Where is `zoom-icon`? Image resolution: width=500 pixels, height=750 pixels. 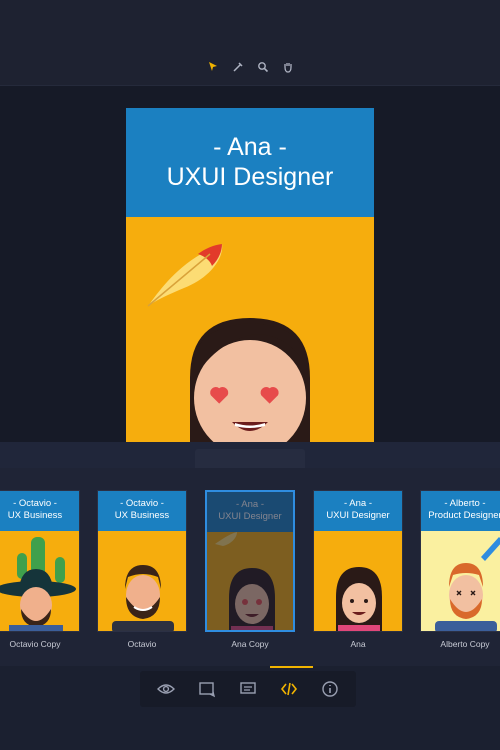 zoom-icon is located at coordinates (262, 66).